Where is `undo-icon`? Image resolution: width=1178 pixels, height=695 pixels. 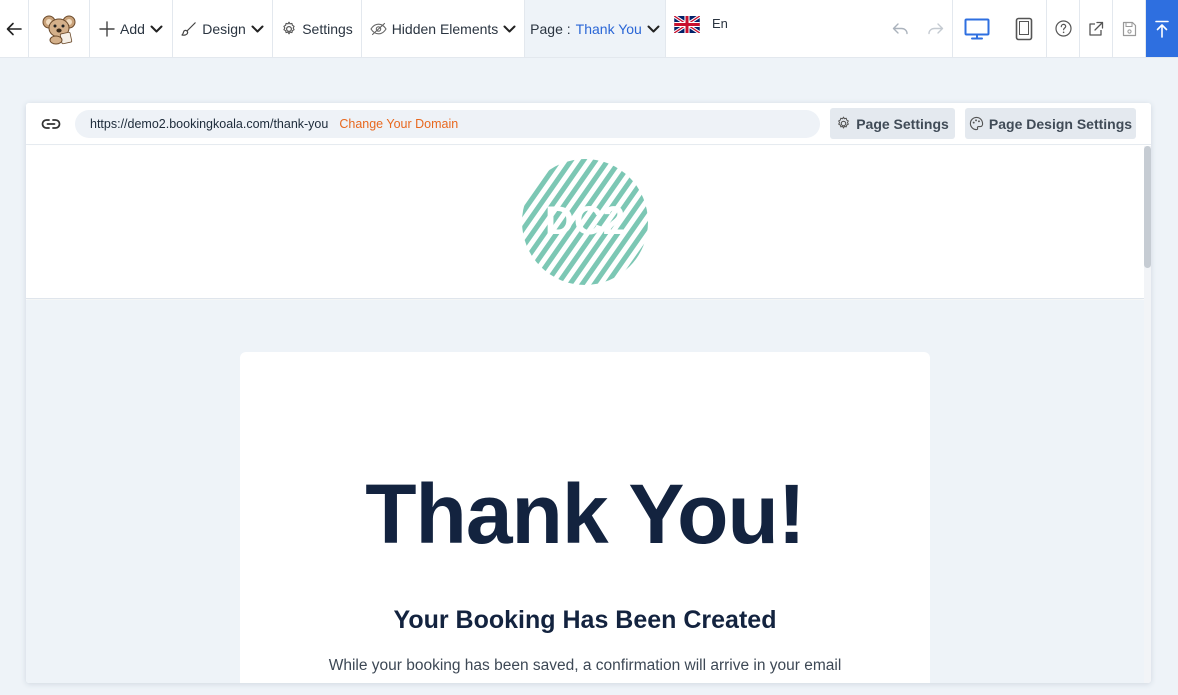 undo-icon is located at coordinates (900, 28).